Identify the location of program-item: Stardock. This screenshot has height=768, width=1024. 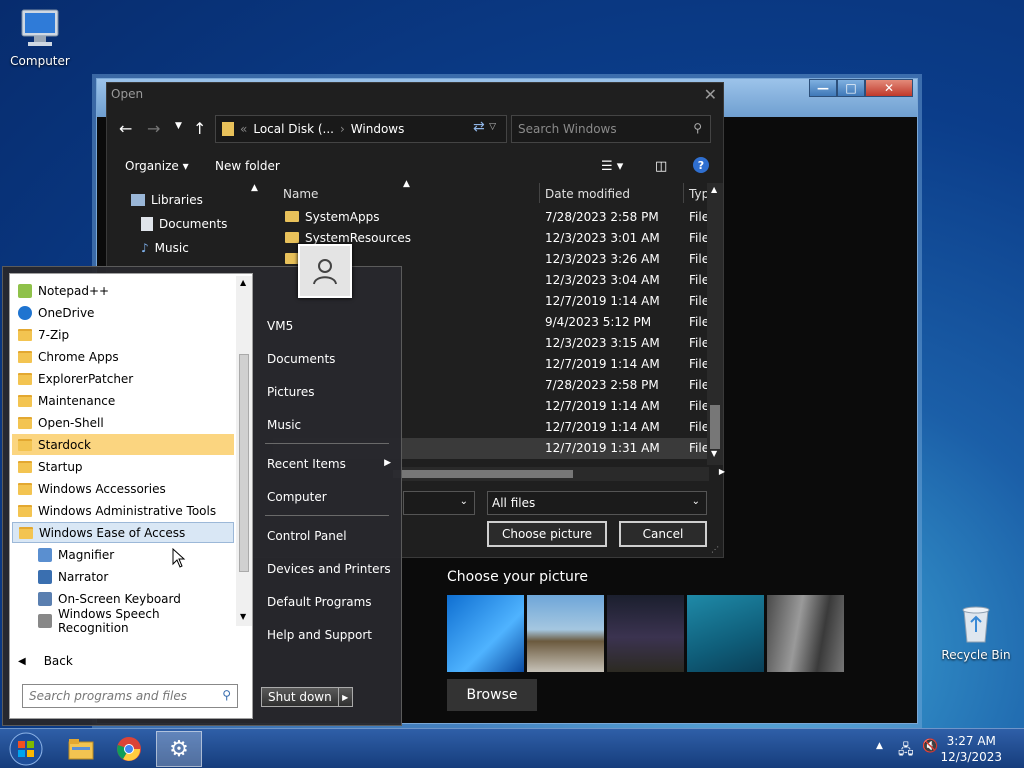
(123, 444).